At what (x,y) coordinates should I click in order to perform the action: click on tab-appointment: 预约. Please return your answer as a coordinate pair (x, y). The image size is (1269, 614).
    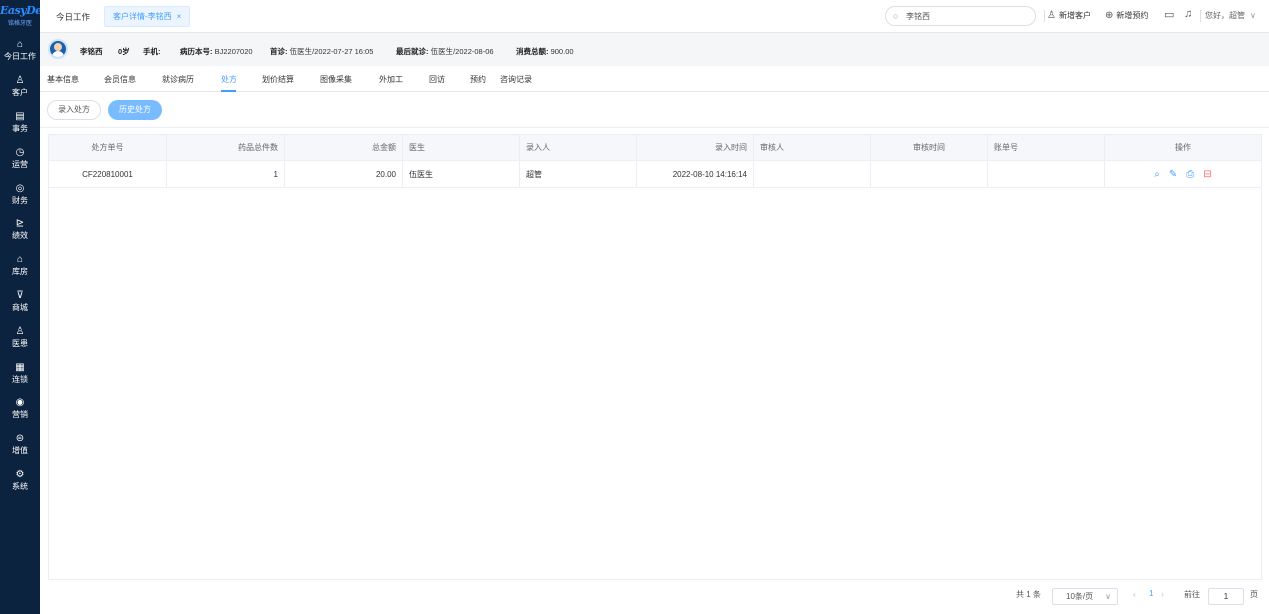
    Looking at the image, I should click on (478, 79).